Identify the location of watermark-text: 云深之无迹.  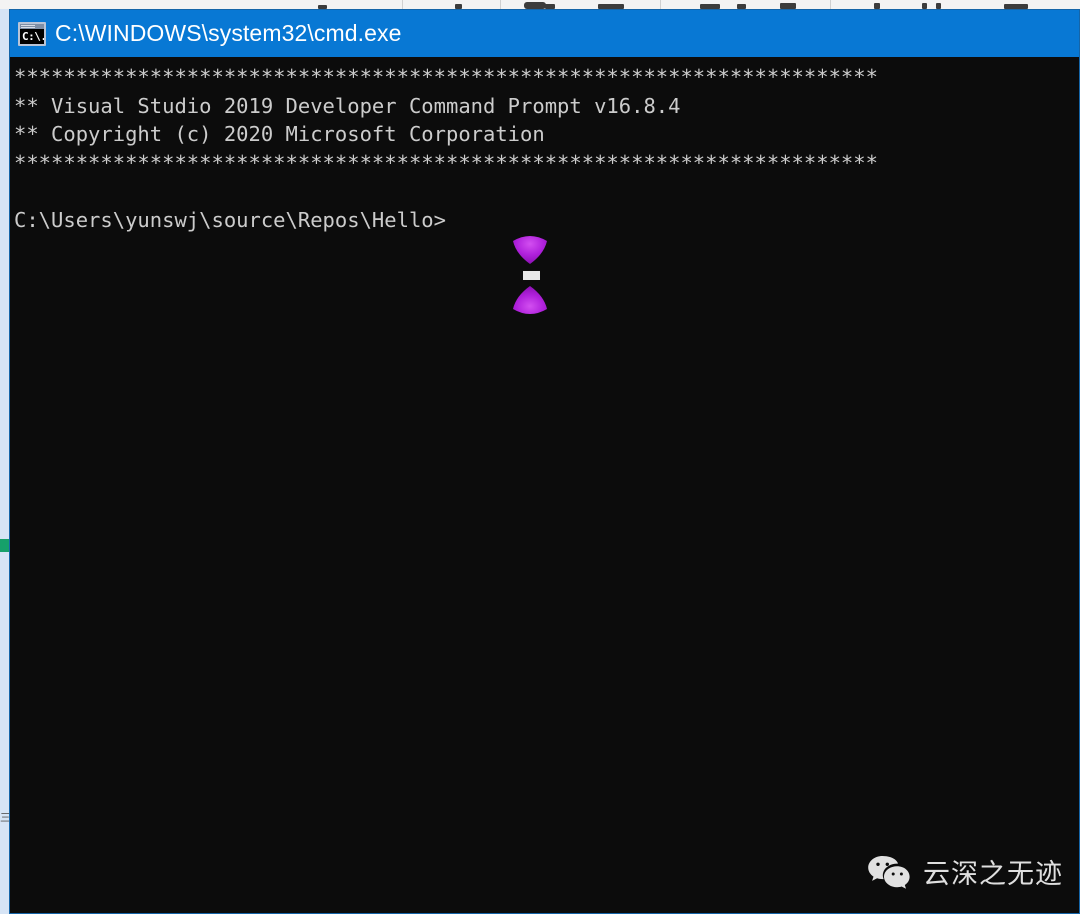
(993, 874).